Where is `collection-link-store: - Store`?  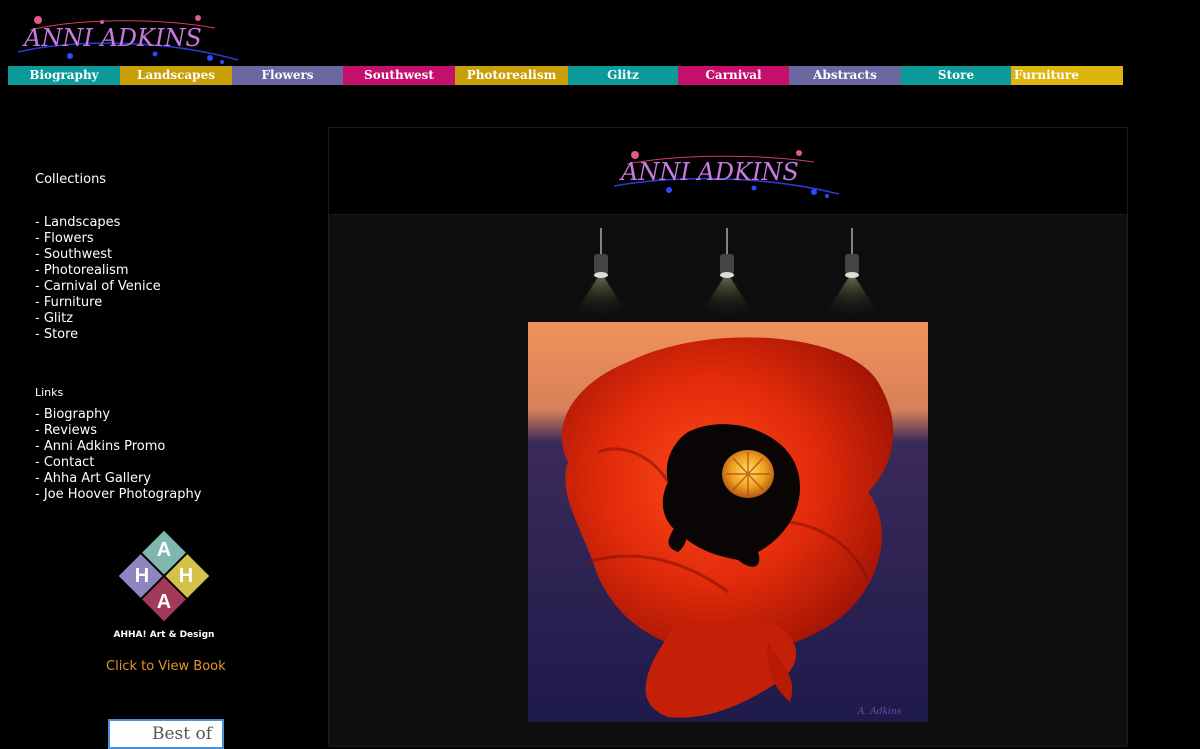 collection-link-store: - Store is located at coordinates (170, 335).